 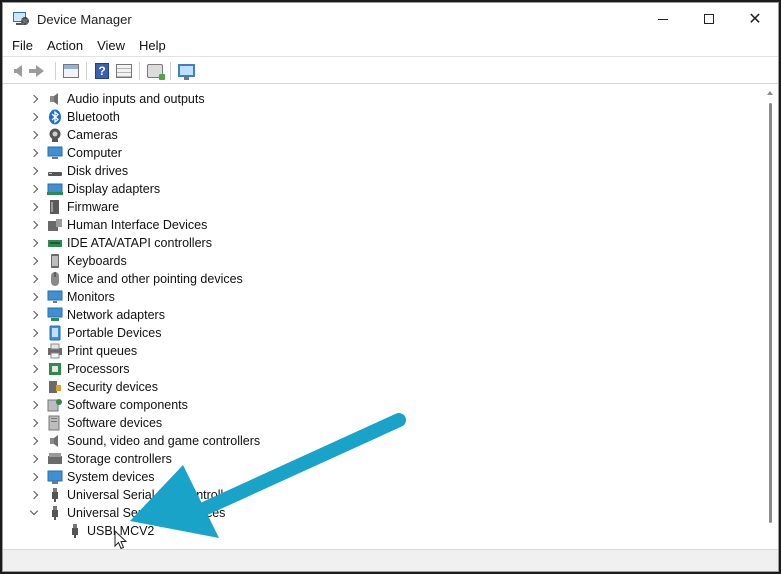 I want to click on speaker-icon, so click(x=55, y=441).